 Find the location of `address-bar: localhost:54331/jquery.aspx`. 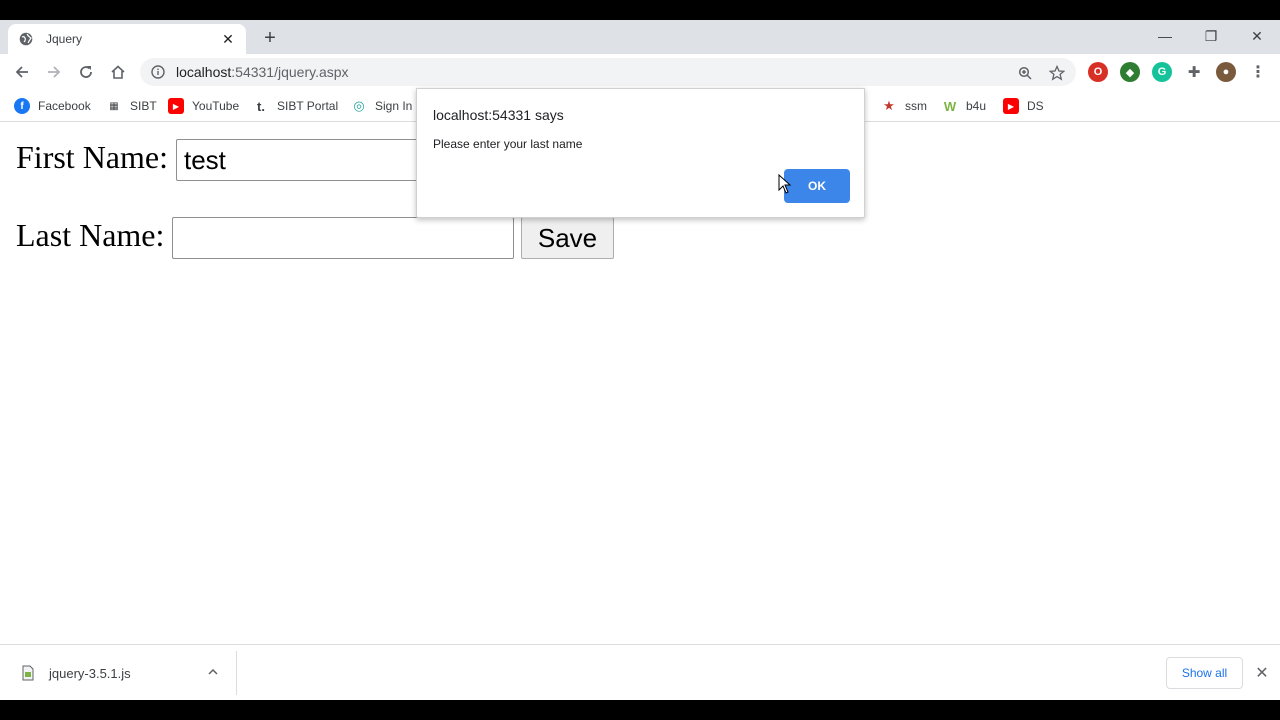

address-bar: localhost:54331/jquery.aspx is located at coordinates (608, 72).